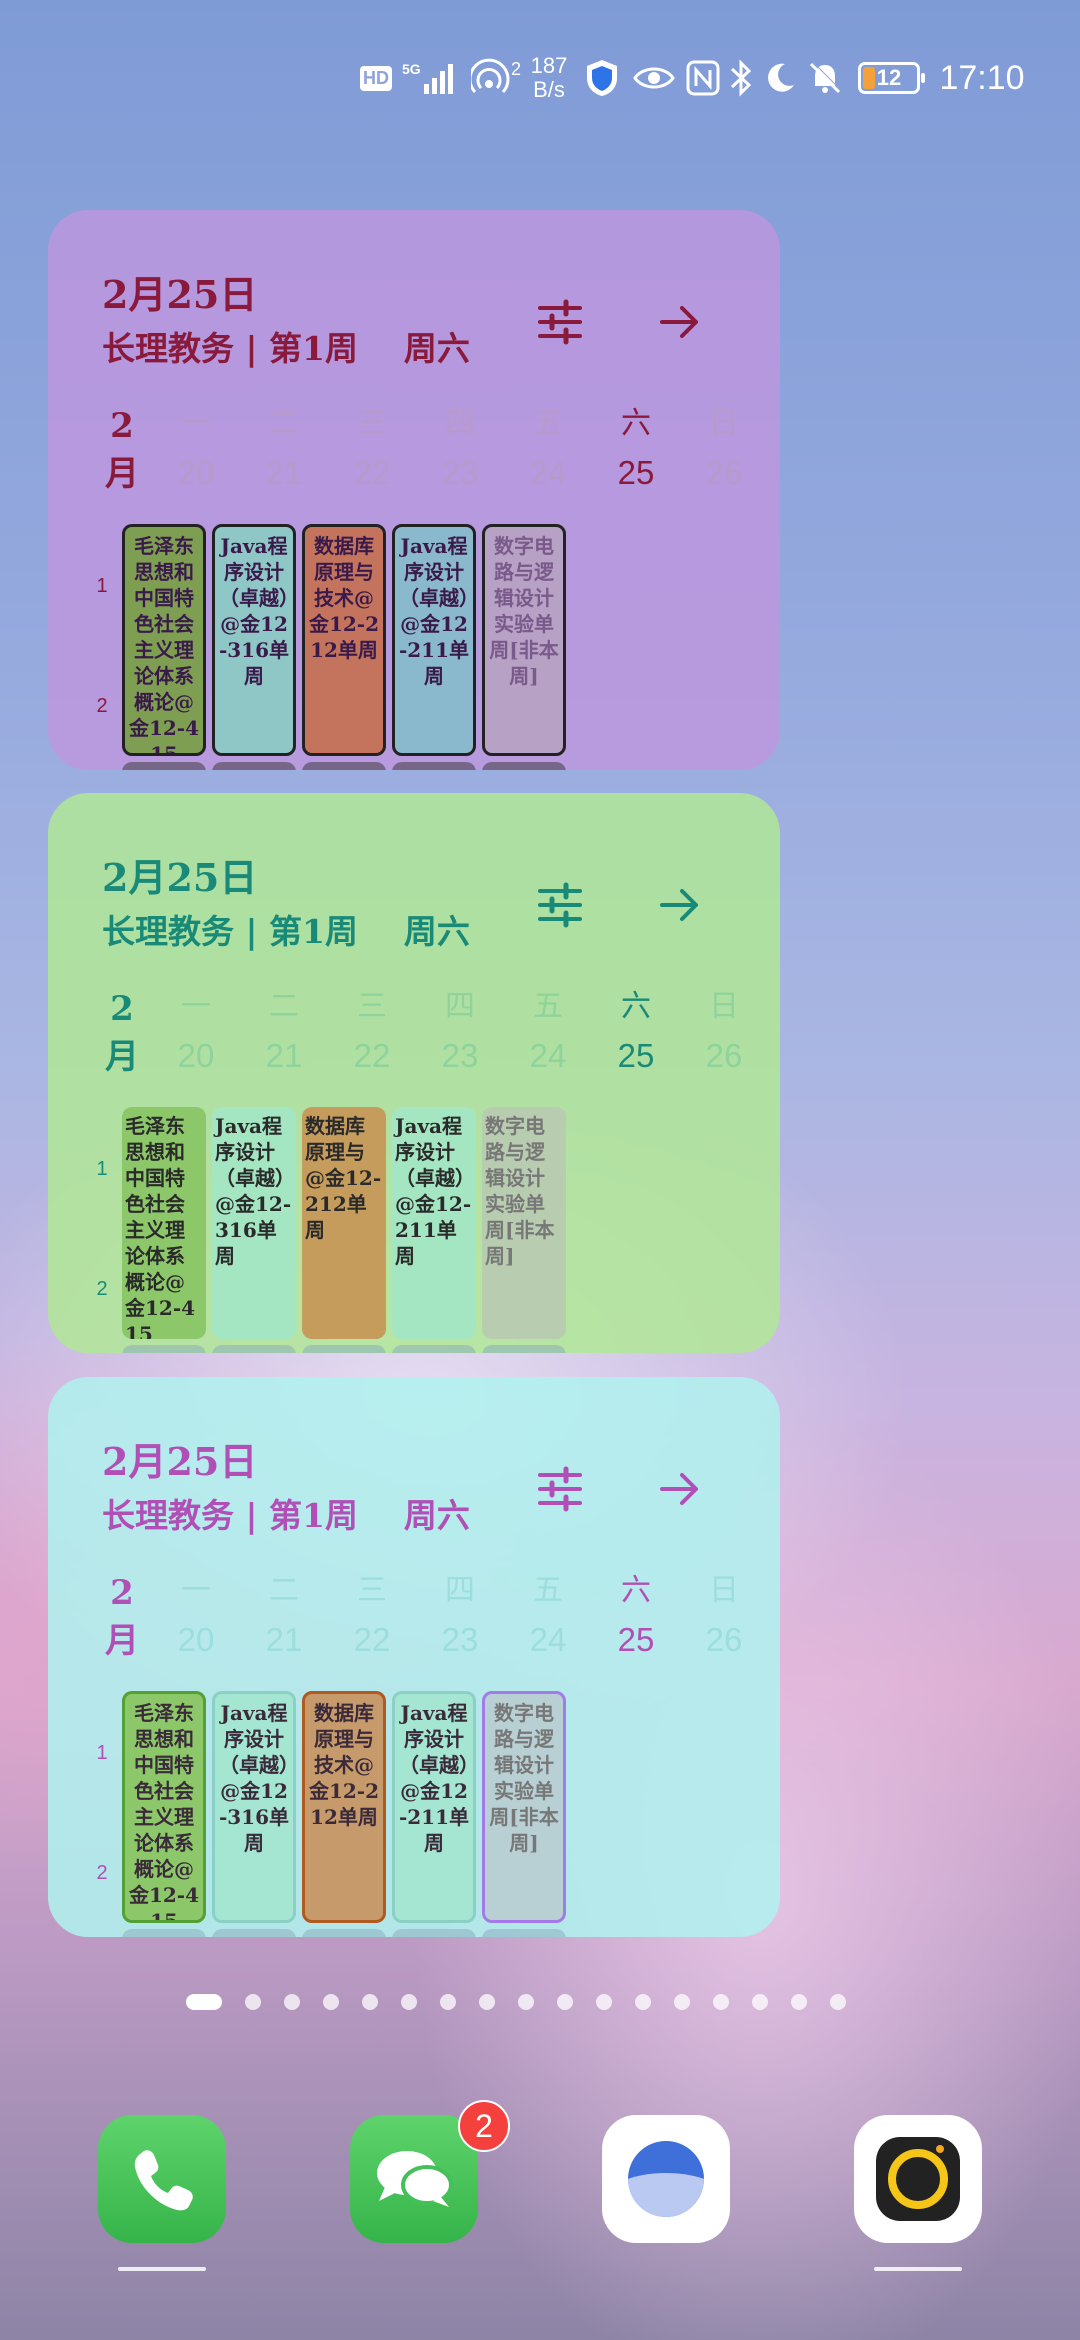 The width and height of the screenshot is (1080, 2340). I want to click on day-column: 五 24, so click(548, 1616).